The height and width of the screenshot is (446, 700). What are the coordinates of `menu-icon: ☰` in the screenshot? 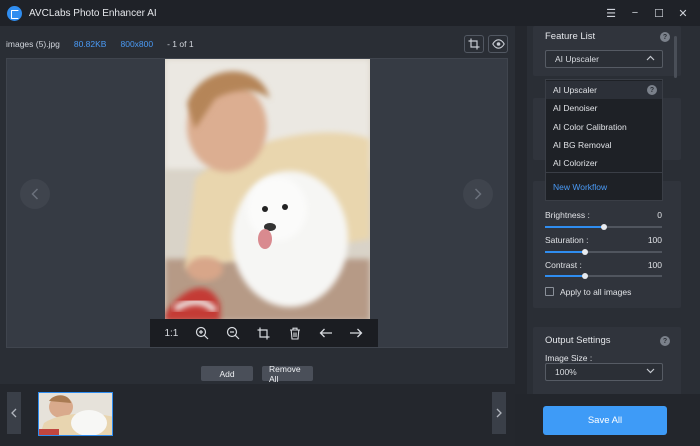 It's located at (611, 13).